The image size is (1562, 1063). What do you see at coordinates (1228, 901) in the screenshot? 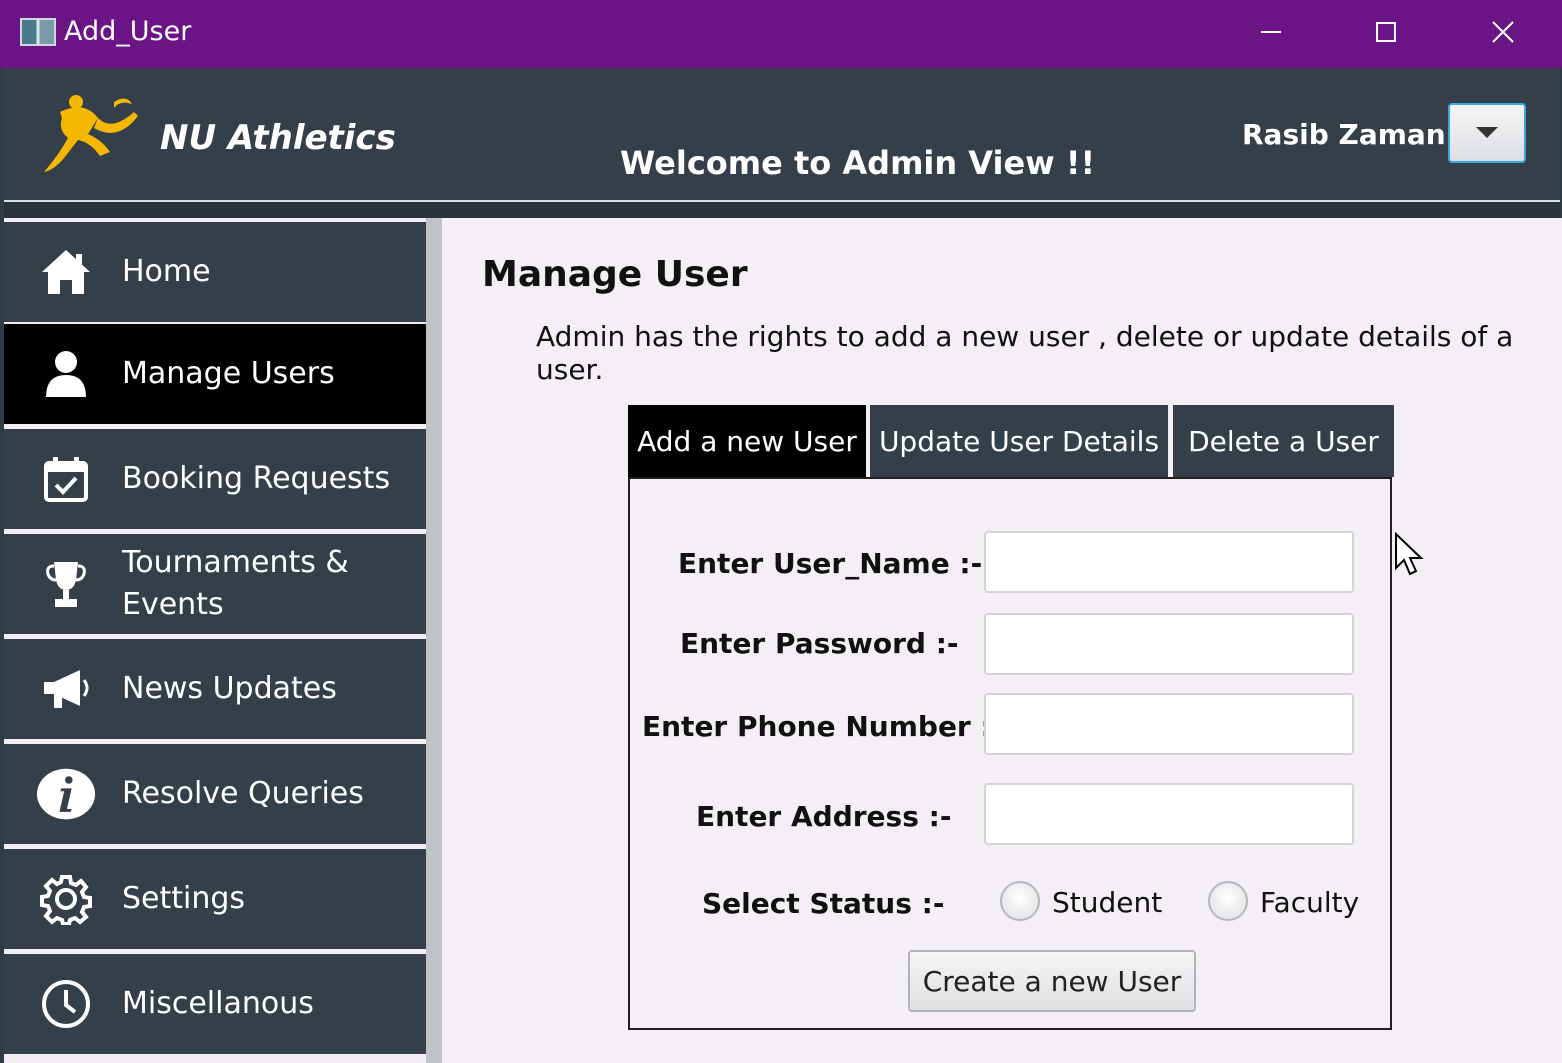
I see `faculty-radio` at bounding box center [1228, 901].